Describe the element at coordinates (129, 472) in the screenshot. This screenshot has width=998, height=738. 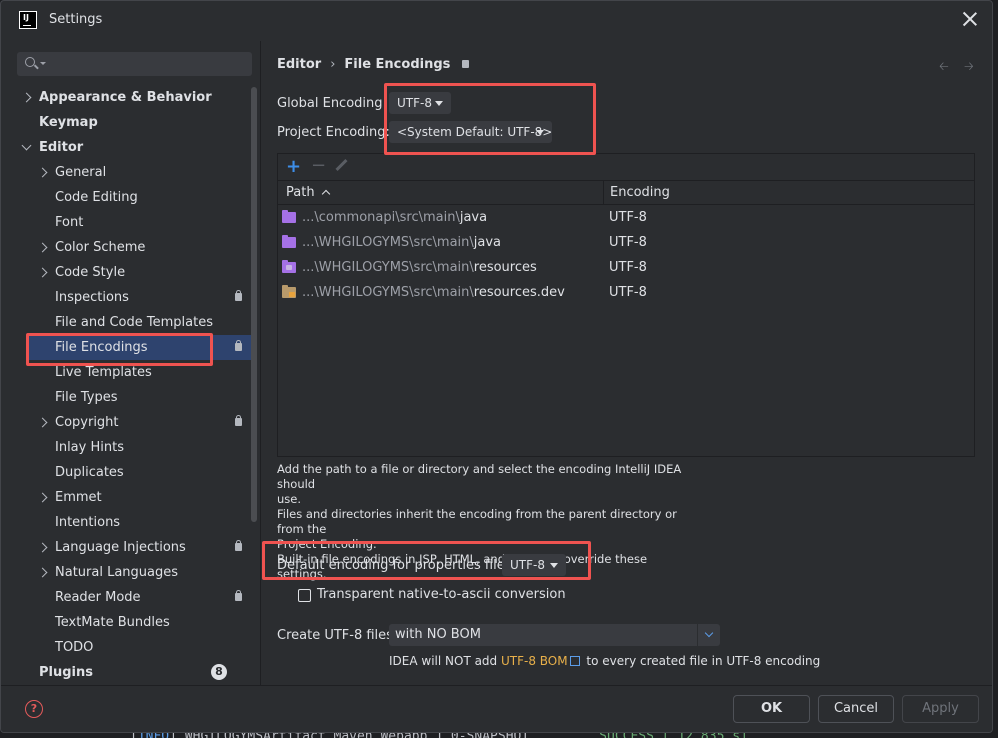
I see `sidebar-item-duplicates: Duplicates` at that location.